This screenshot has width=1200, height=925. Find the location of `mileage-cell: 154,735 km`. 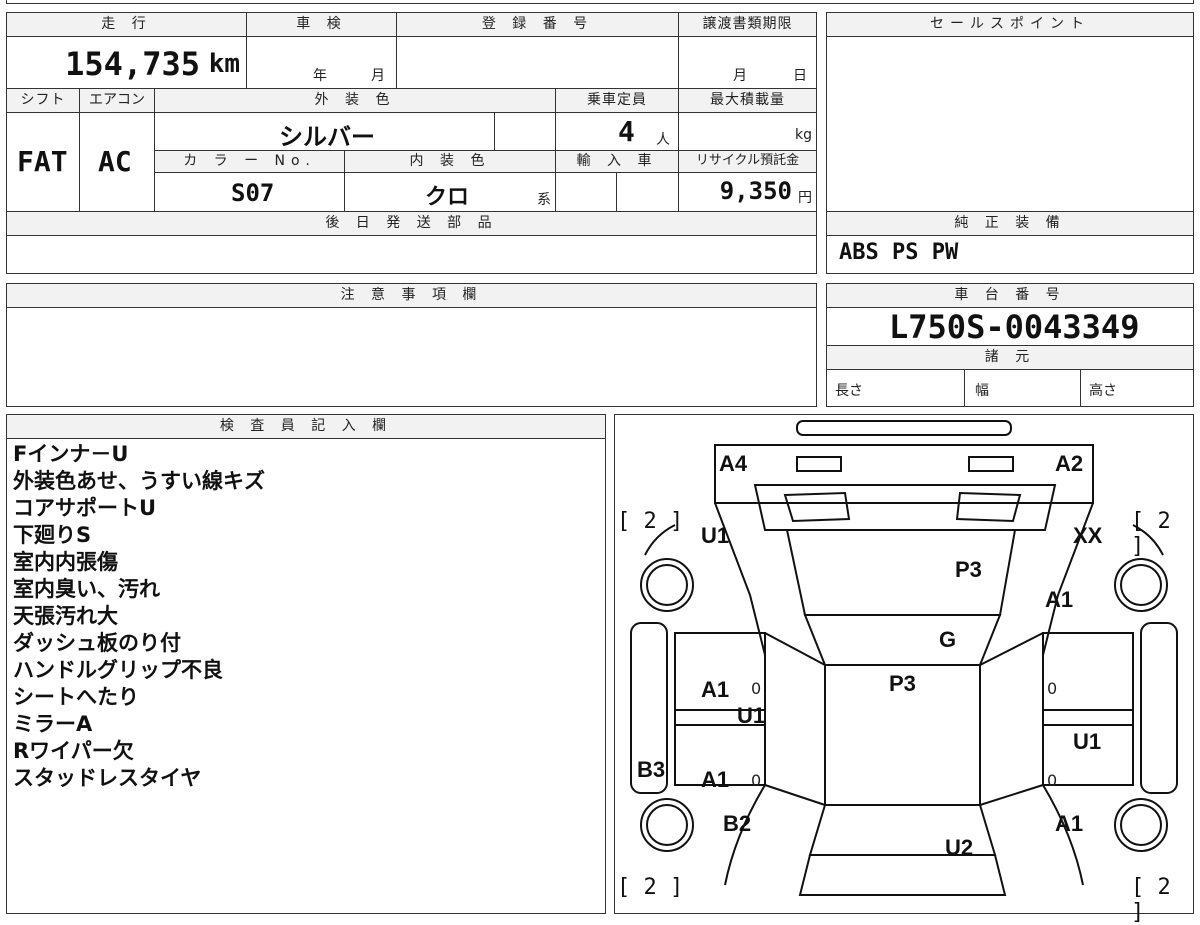

mileage-cell: 154,735 km is located at coordinates (127, 63).